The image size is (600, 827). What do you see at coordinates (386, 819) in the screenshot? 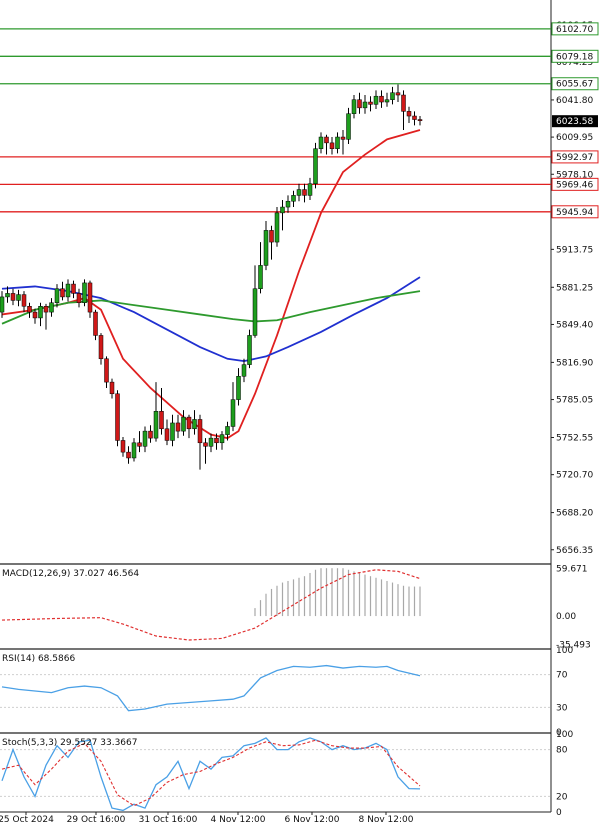
I see `time-tick-label-5: 8 Nov 12:00` at bounding box center [386, 819].